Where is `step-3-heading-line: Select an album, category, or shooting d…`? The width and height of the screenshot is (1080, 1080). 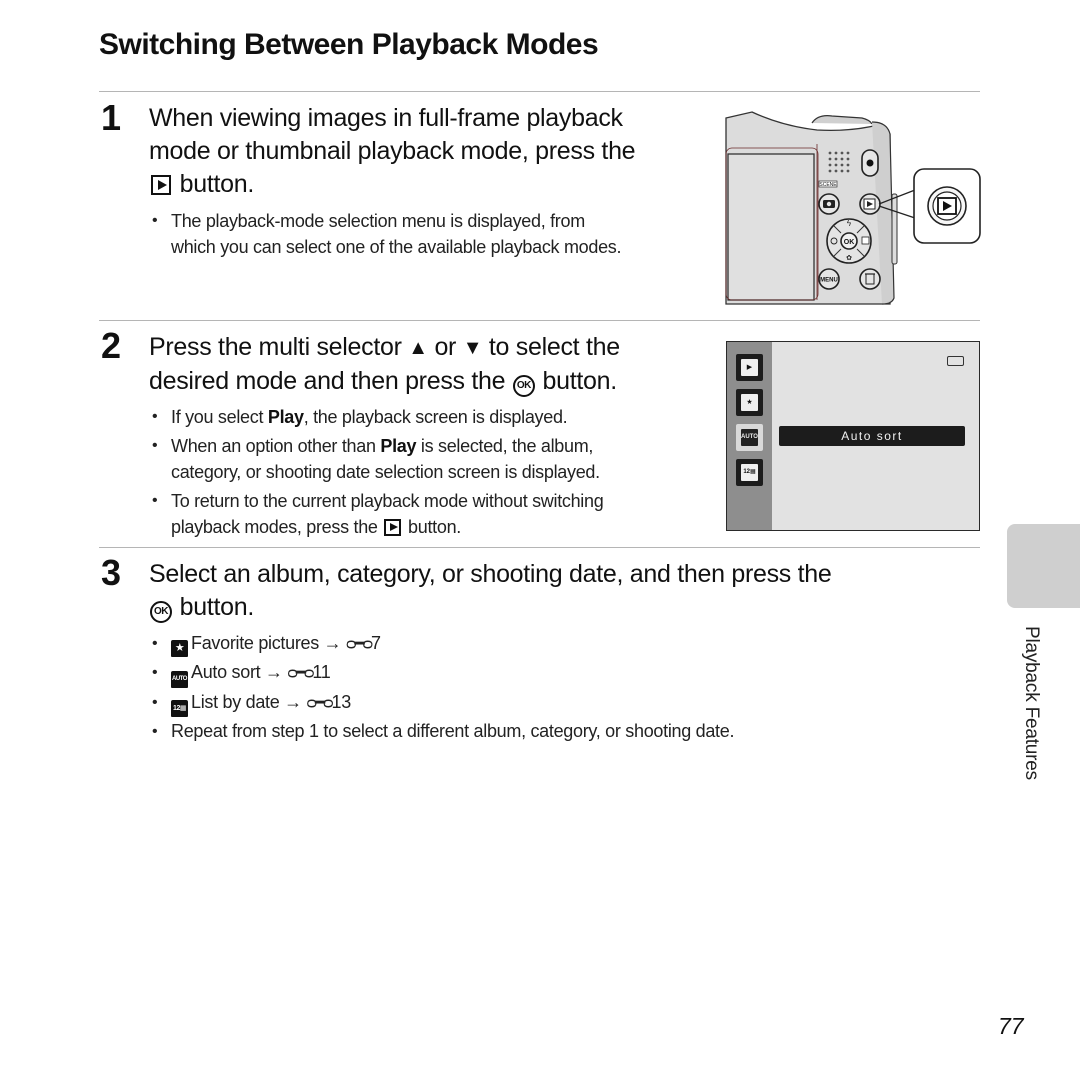
step-3-heading-line: Select an album, category, or shooting d… is located at coordinates (490, 574).